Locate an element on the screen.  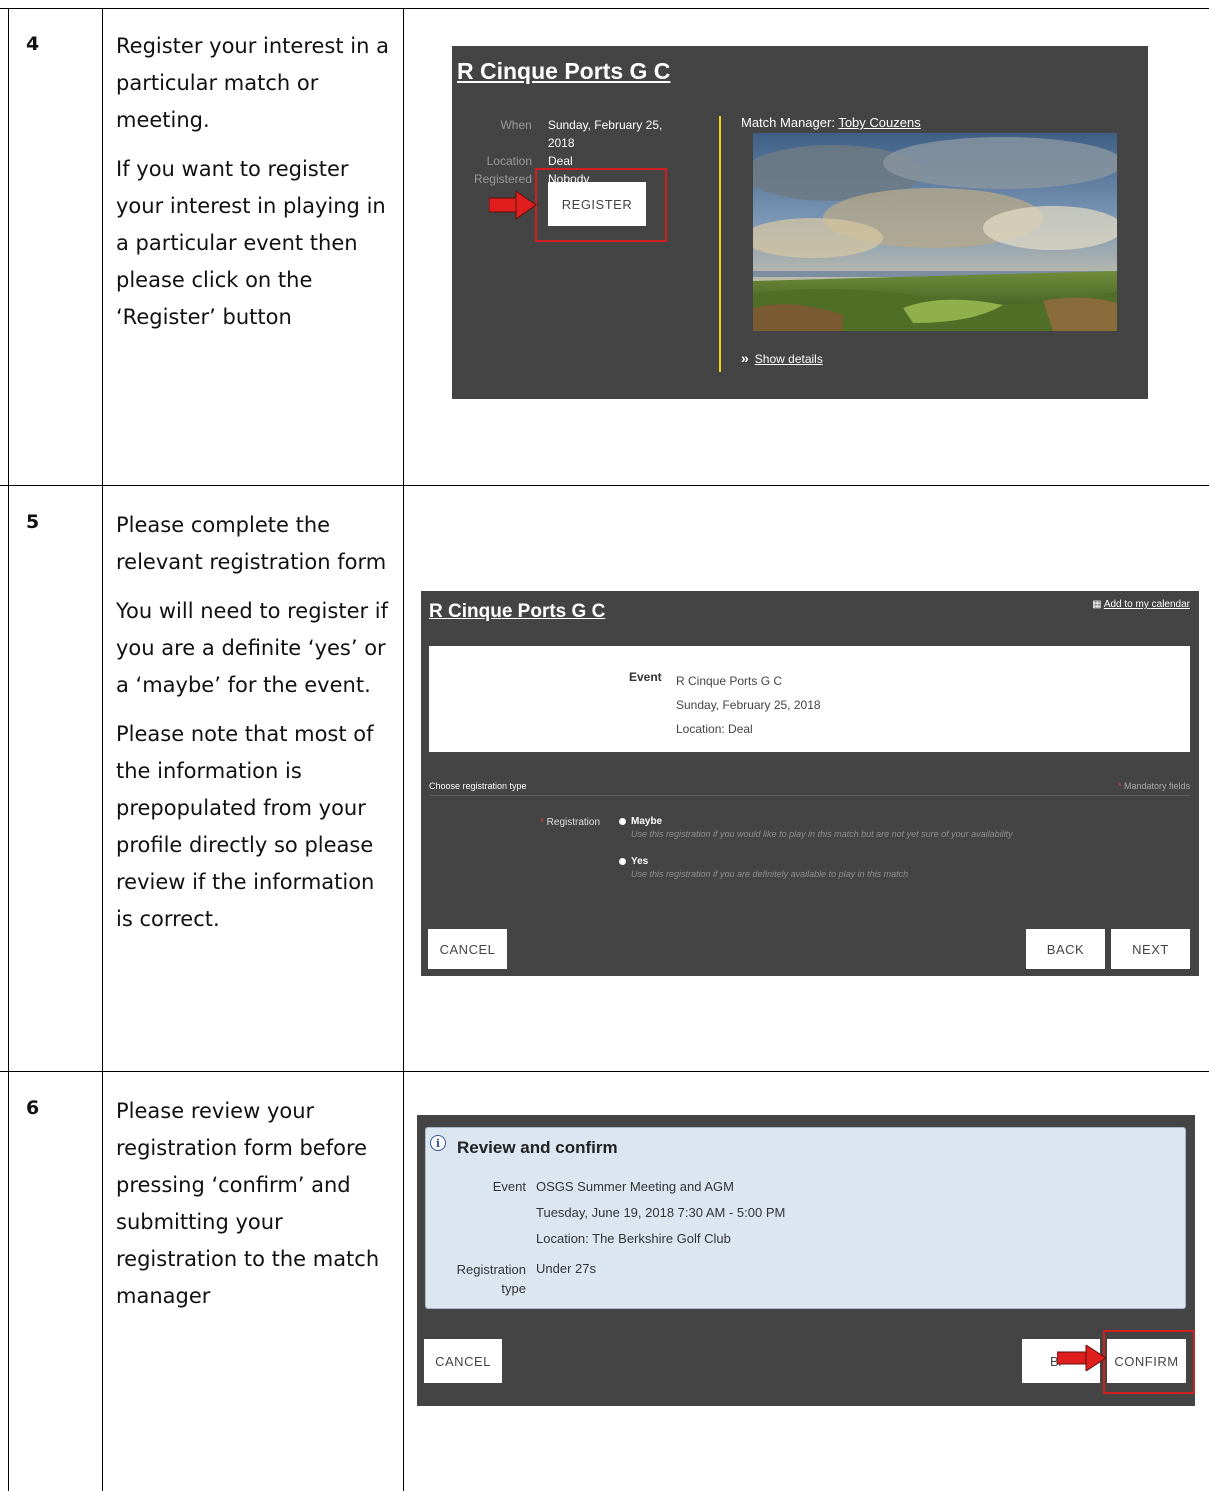
registration-type-label: Registration type is located at coordinates (476, 1279).